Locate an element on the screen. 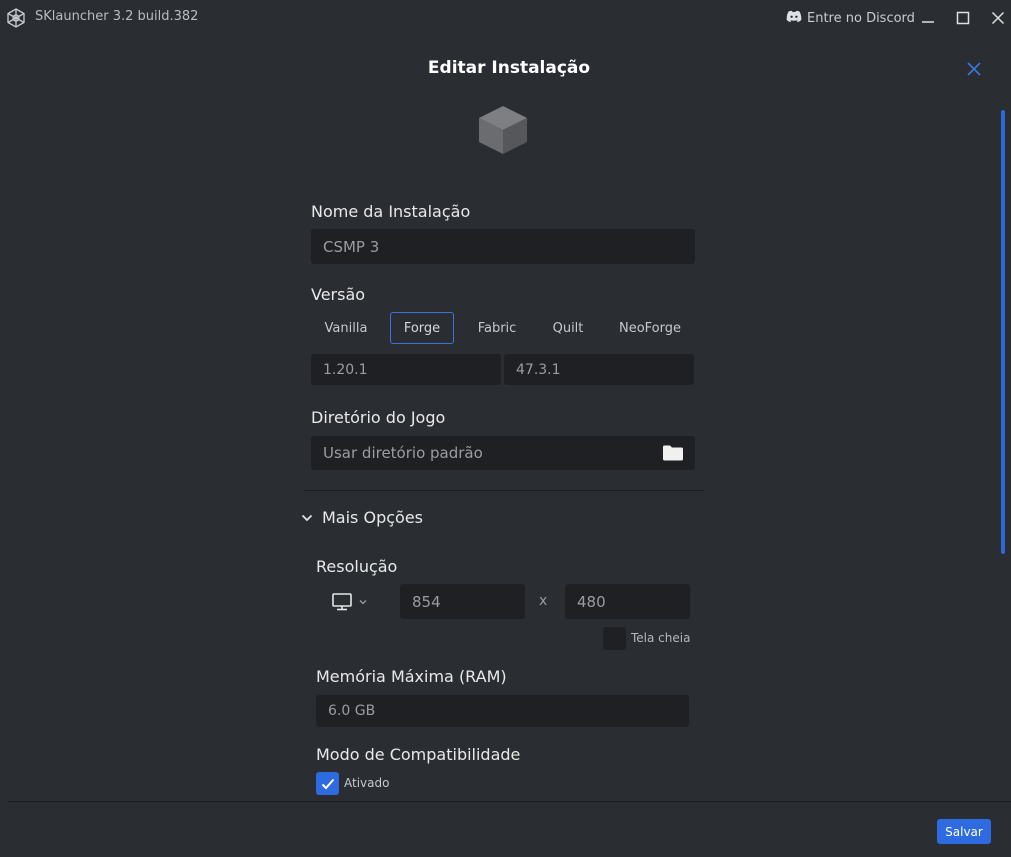  minimize-icon is located at coordinates (928, 22).